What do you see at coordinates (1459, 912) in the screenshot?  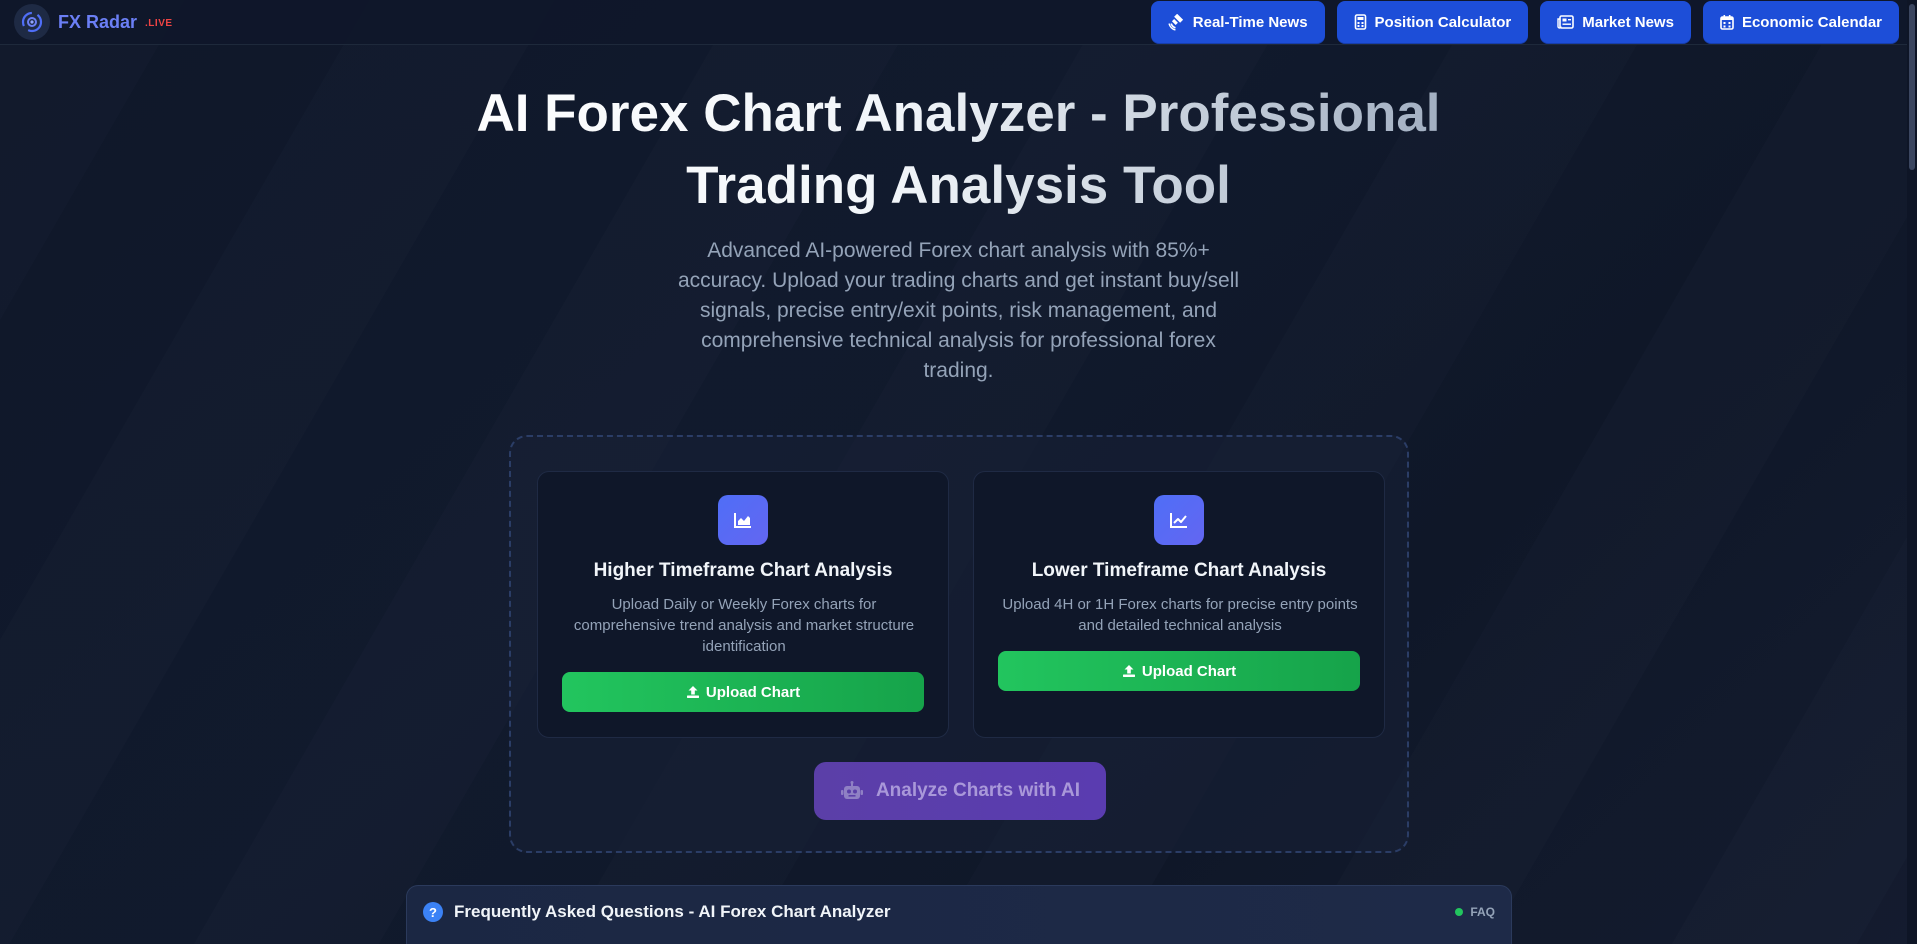 I see `status-dot-icon` at bounding box center [1459, 912].